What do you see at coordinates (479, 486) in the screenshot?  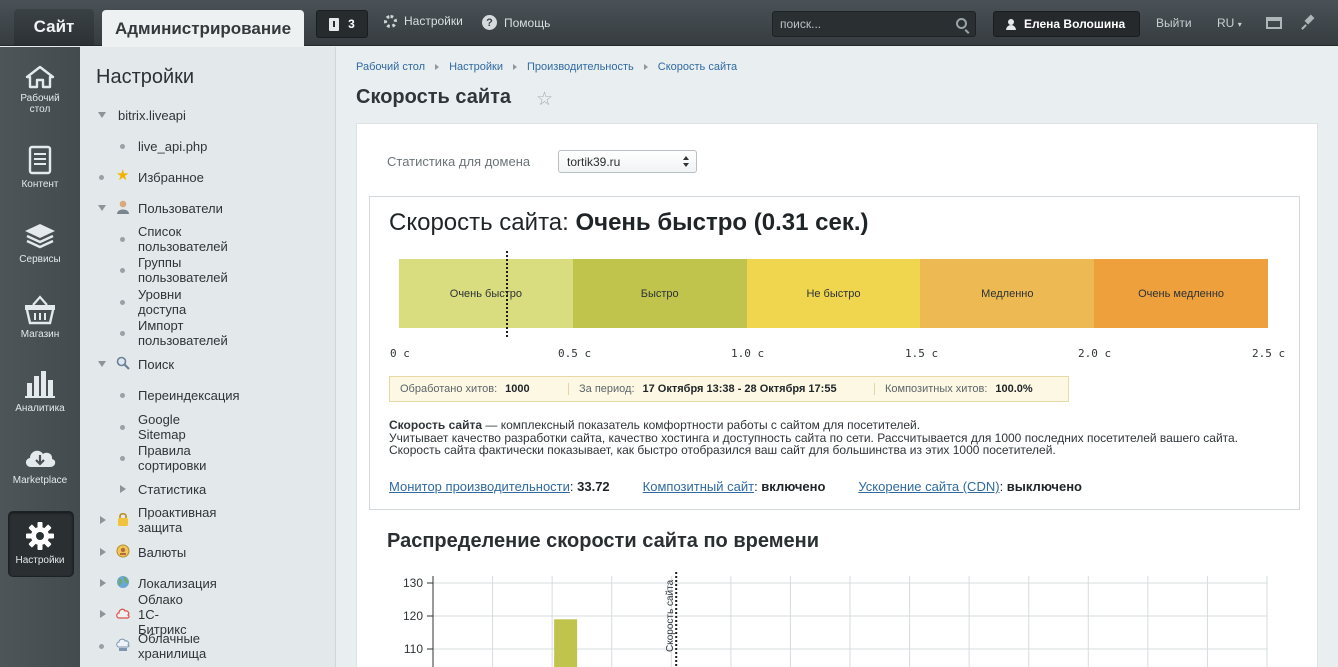 I see `performance-monitor-link: Монитор производительности` at bounding box center [479, 486].